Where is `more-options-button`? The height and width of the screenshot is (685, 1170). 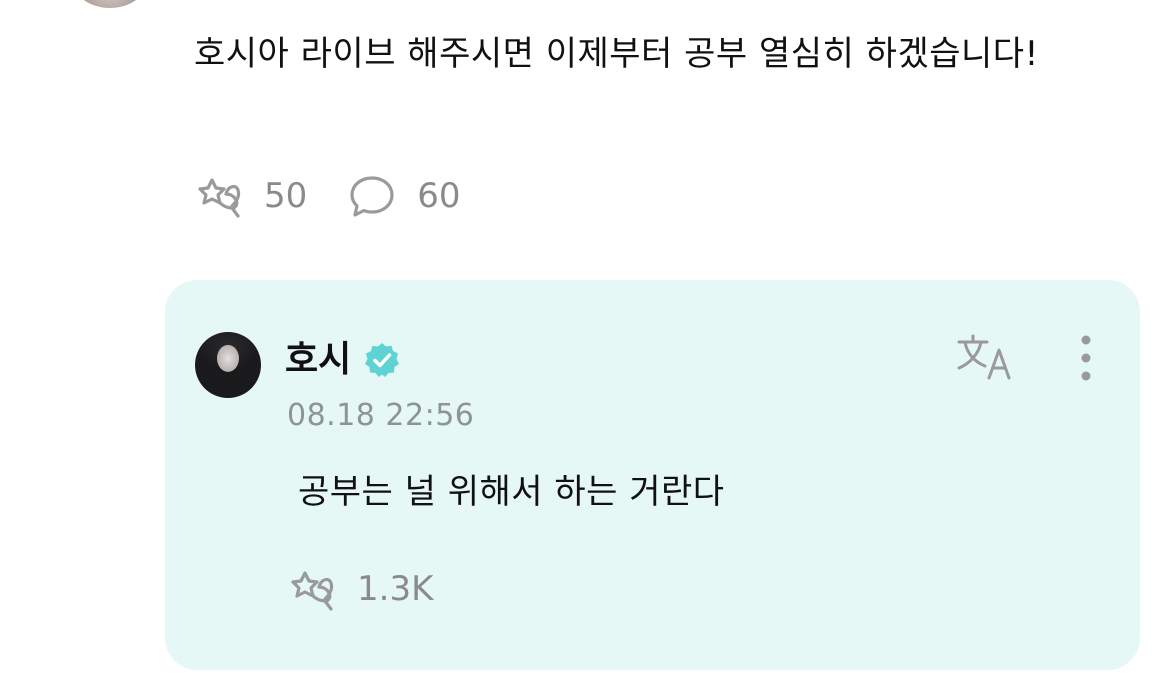
more-options-button is located at coordinates (1086, 359).